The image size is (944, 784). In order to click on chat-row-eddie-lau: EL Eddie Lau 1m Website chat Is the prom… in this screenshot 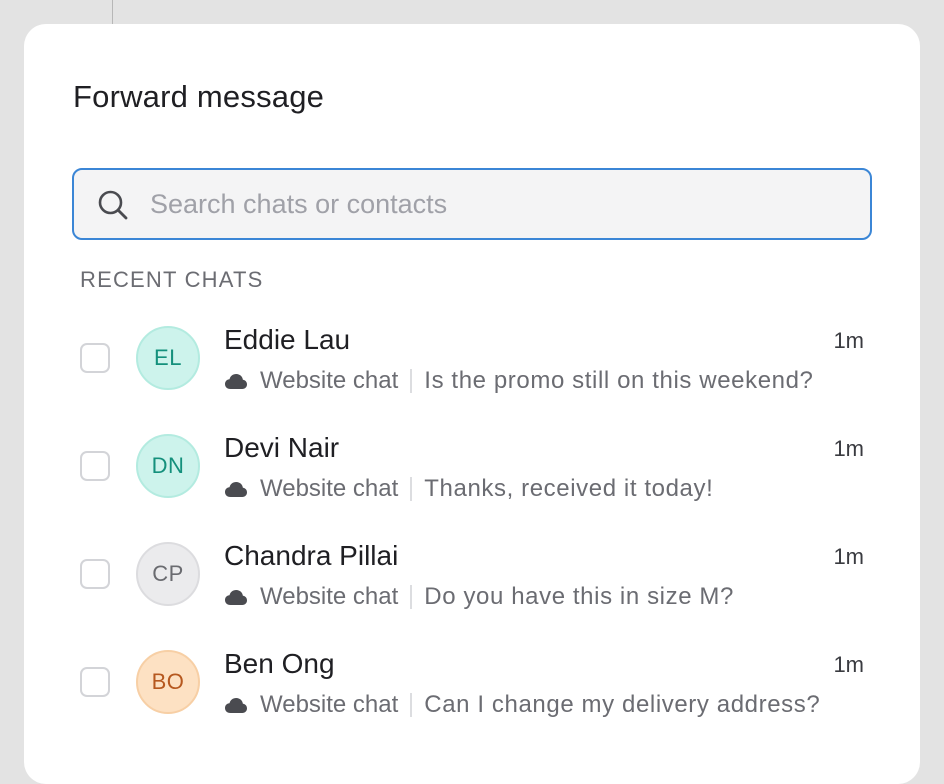, I will do `click(472, 368)`.